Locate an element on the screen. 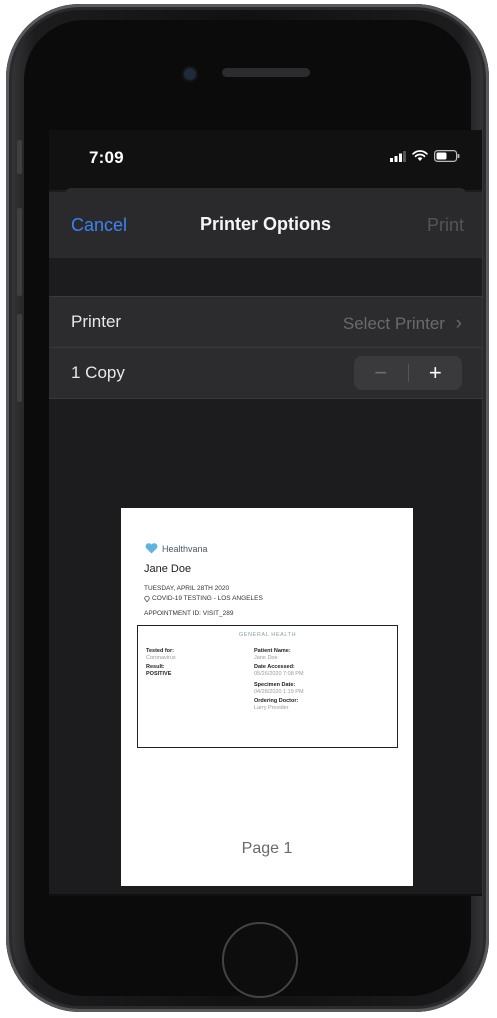  screen-bottom-edge is located at coordinates (265, 895).